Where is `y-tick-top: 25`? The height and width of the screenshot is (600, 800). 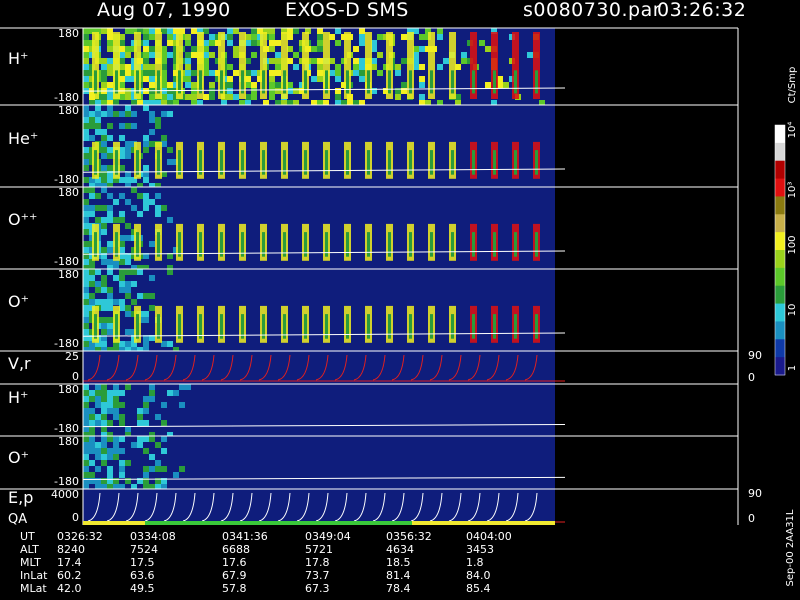
y-tick-top: 25 is located at coordinates (72, 356).